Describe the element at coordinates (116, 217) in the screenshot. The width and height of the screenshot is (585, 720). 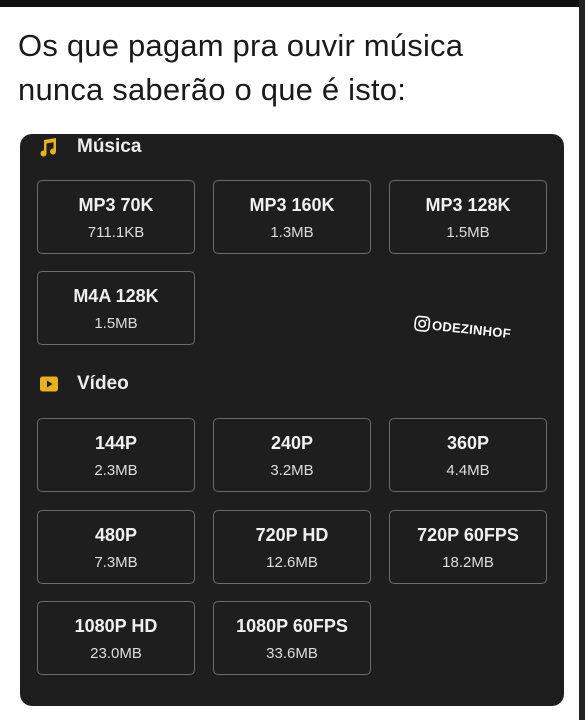
I see `option-mp3-70k: MP3 70K 711.1KB` at that location.